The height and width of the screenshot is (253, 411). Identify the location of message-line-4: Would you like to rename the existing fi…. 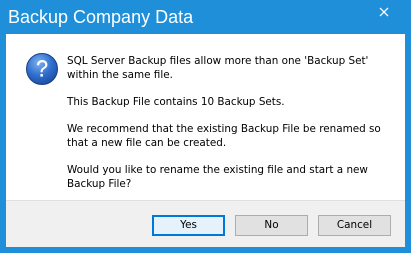
(217, 177).